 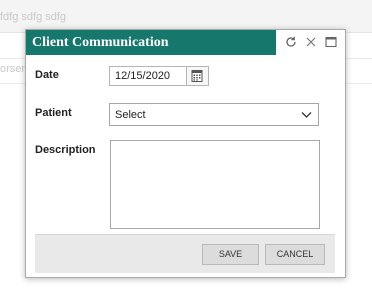 I want to click on maximize-icon, so click(x=331, y=42).